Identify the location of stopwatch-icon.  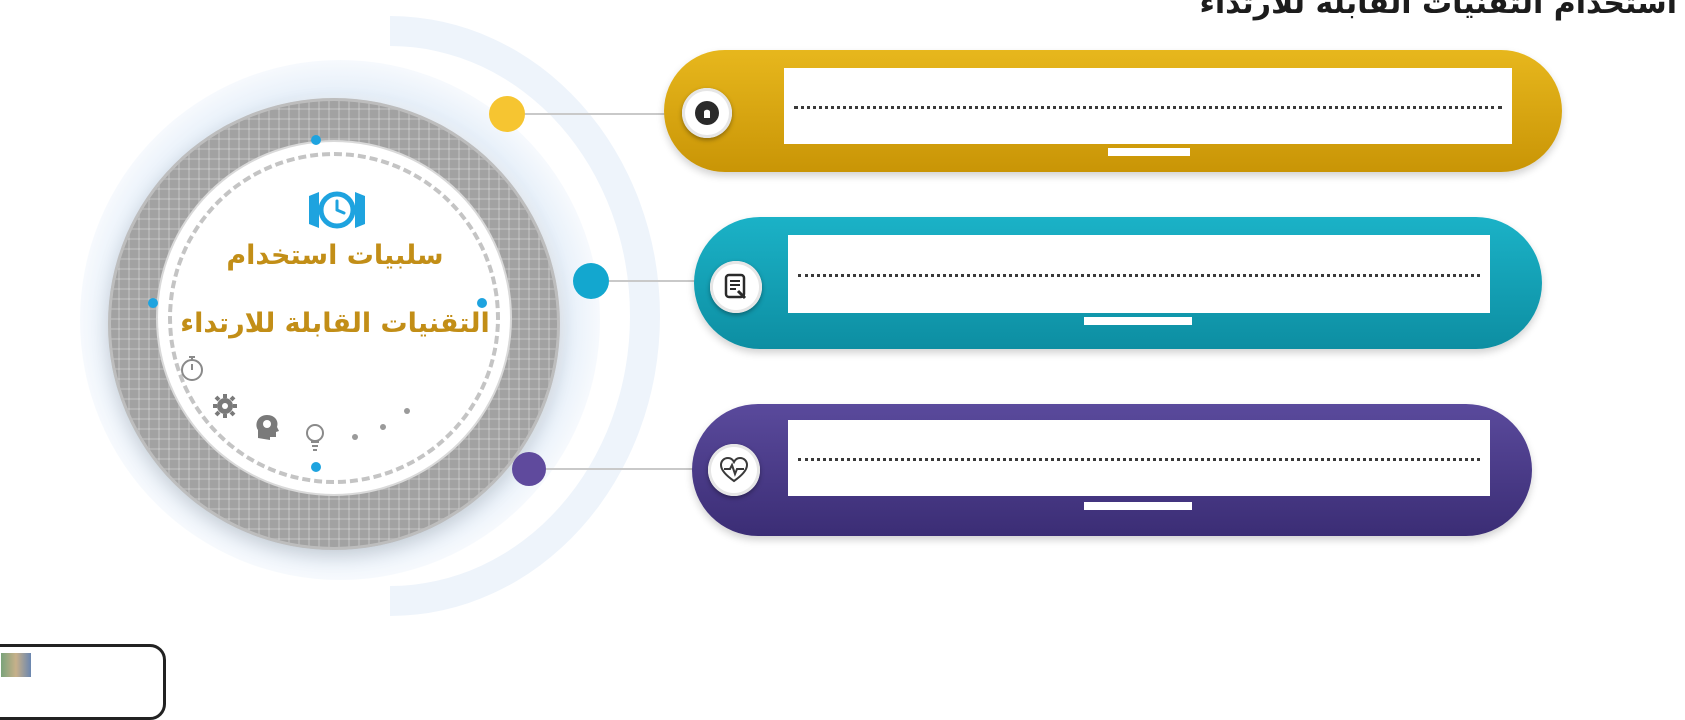
(192, 368).